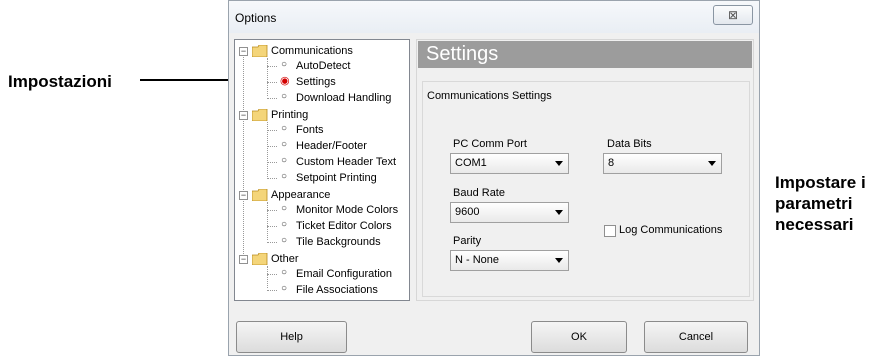 This screenshot has height=356, width=881. Describe the element at coordinates (467, 212) in the screenshot. I see `baud-rate-value: 9600` at that location.